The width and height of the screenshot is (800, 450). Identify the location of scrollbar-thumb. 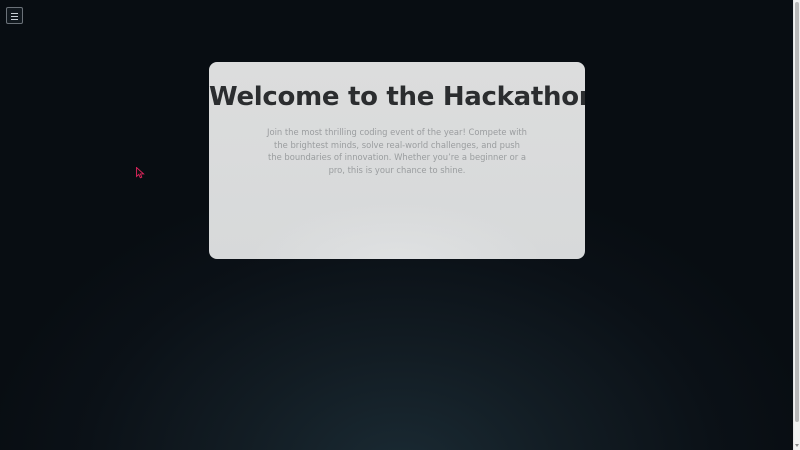
(797, 212).